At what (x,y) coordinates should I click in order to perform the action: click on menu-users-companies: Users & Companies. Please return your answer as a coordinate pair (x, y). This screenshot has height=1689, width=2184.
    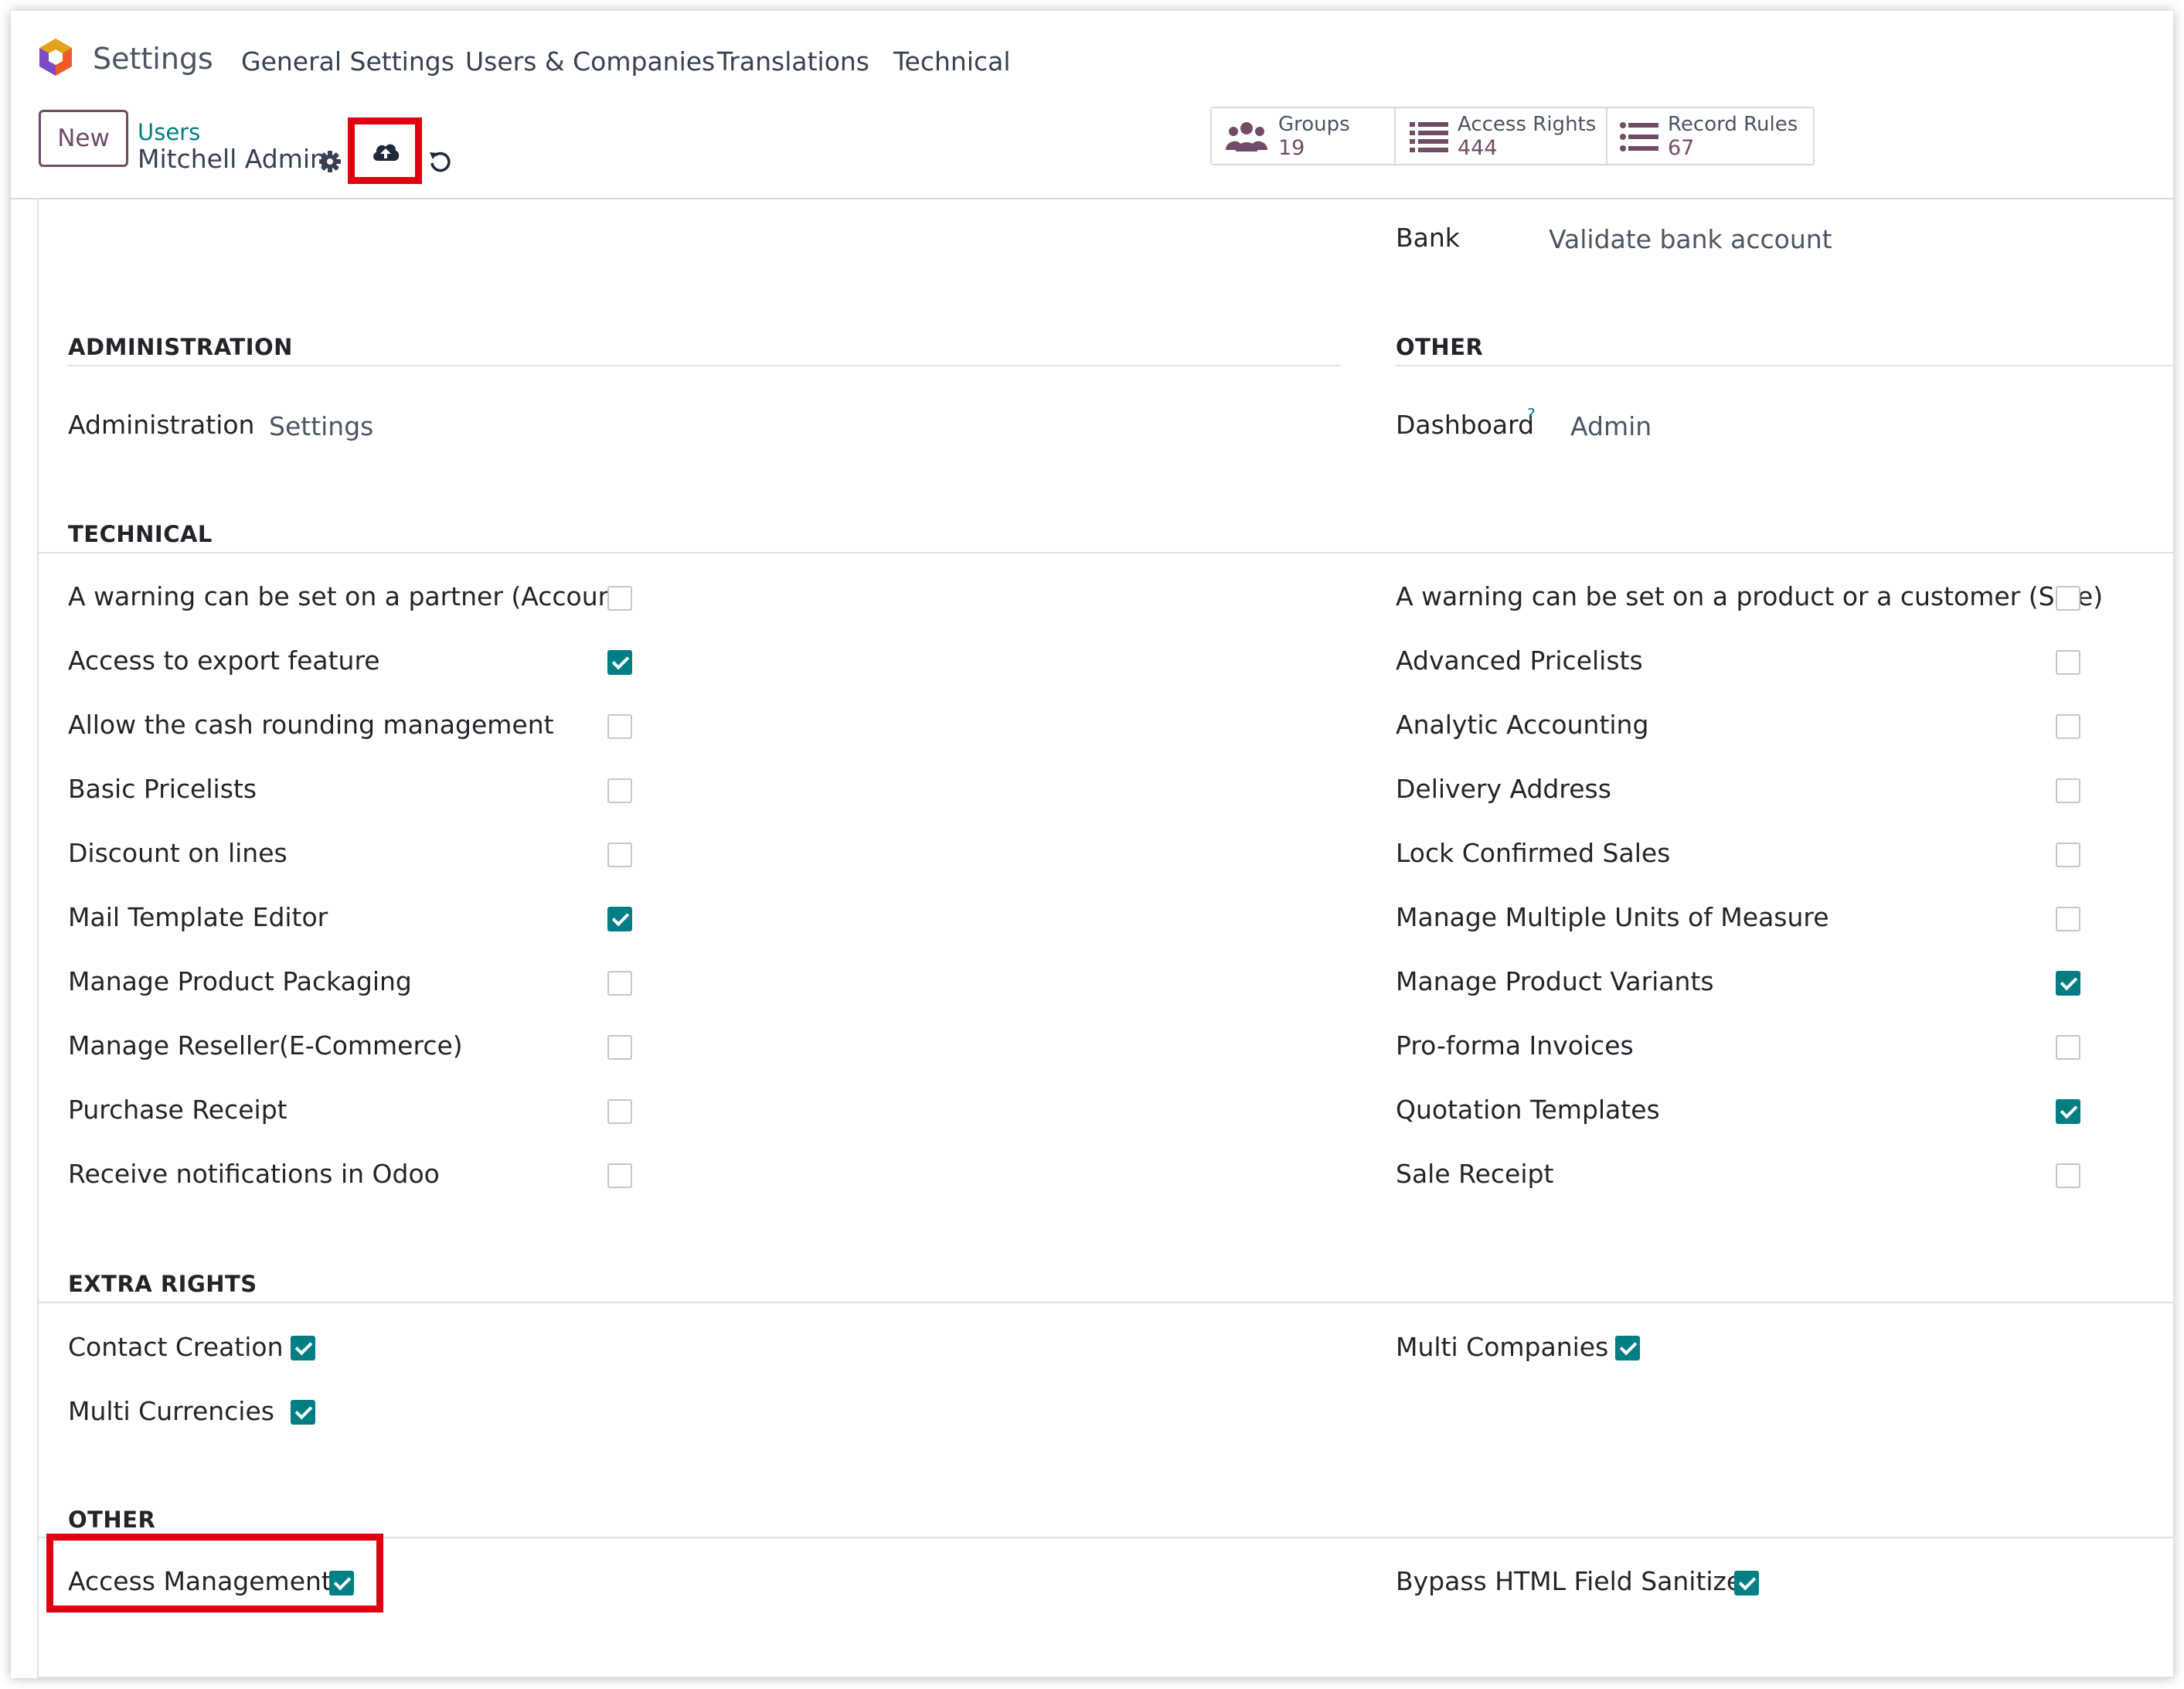
    Looking at the image, I should click on (590, 61).